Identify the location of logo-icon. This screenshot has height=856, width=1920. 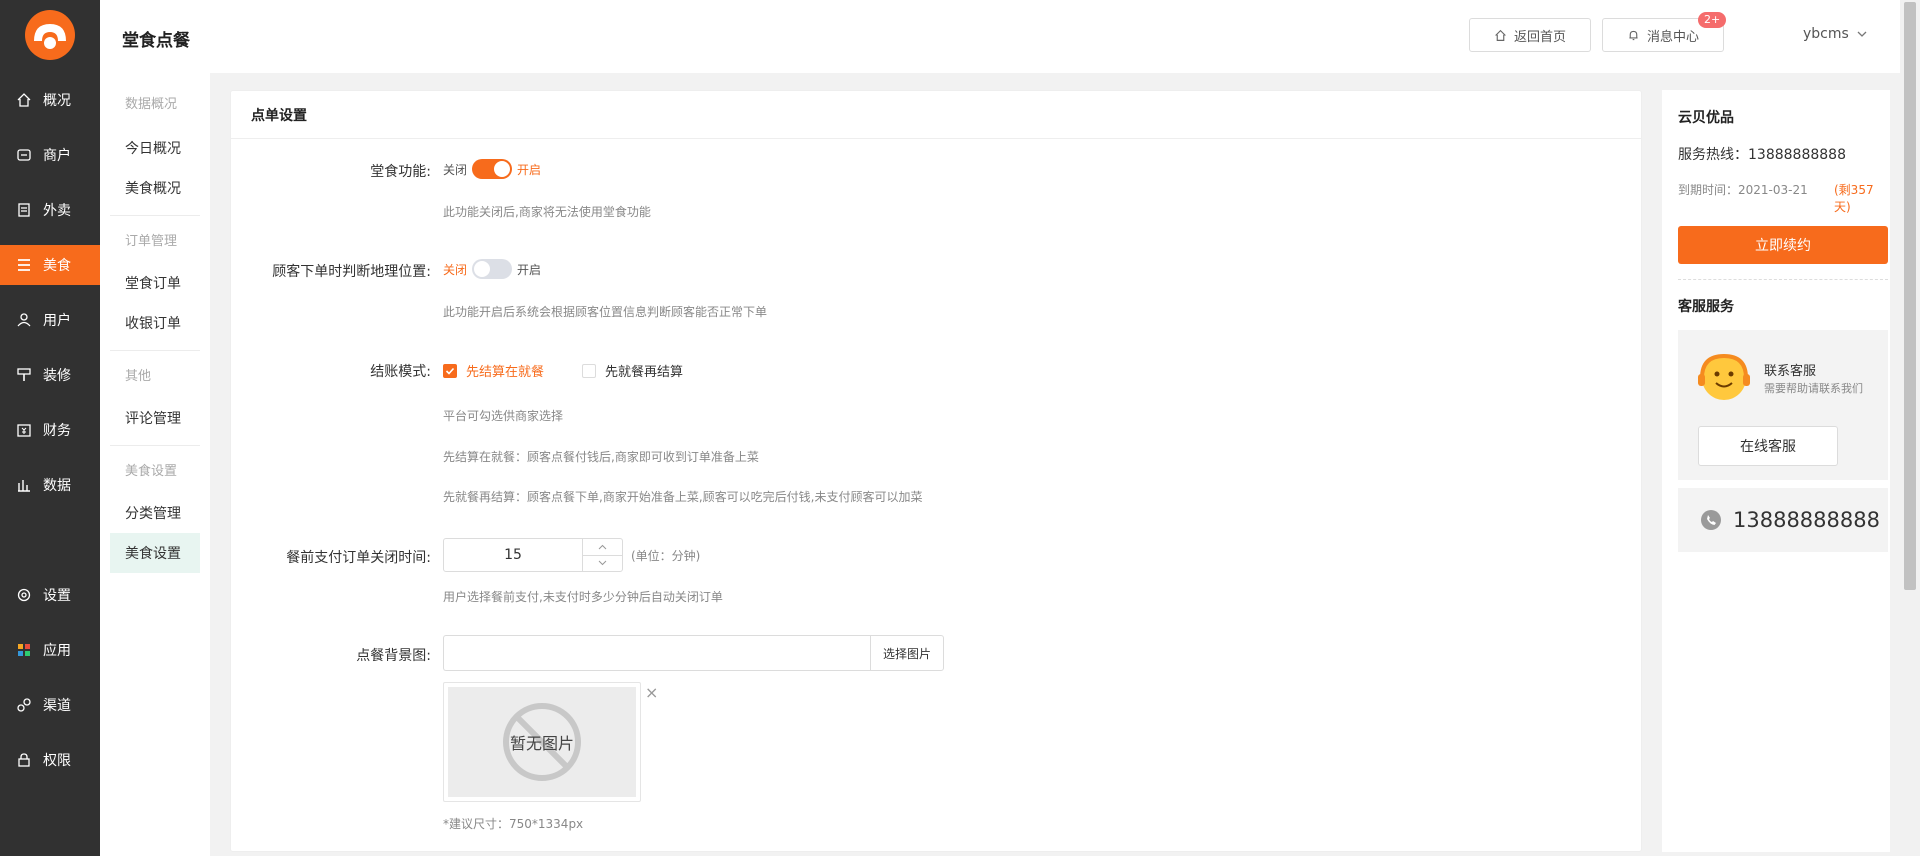
(50, 36).